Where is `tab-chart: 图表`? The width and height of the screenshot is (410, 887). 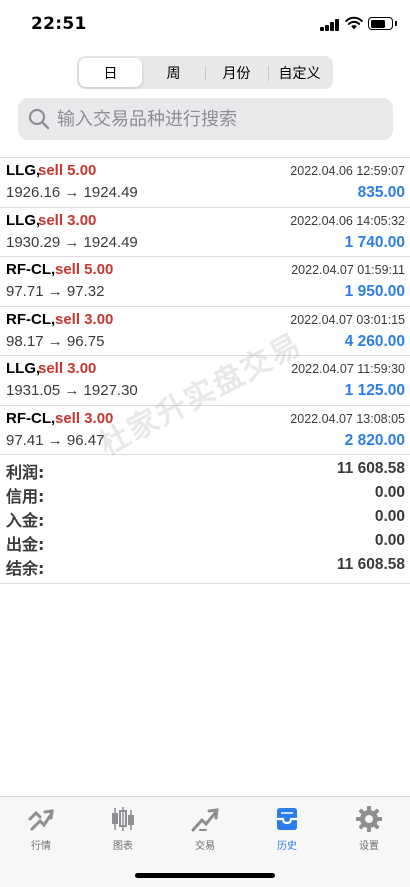 tab-chart: 图表 is located at coordinates (123, 827).